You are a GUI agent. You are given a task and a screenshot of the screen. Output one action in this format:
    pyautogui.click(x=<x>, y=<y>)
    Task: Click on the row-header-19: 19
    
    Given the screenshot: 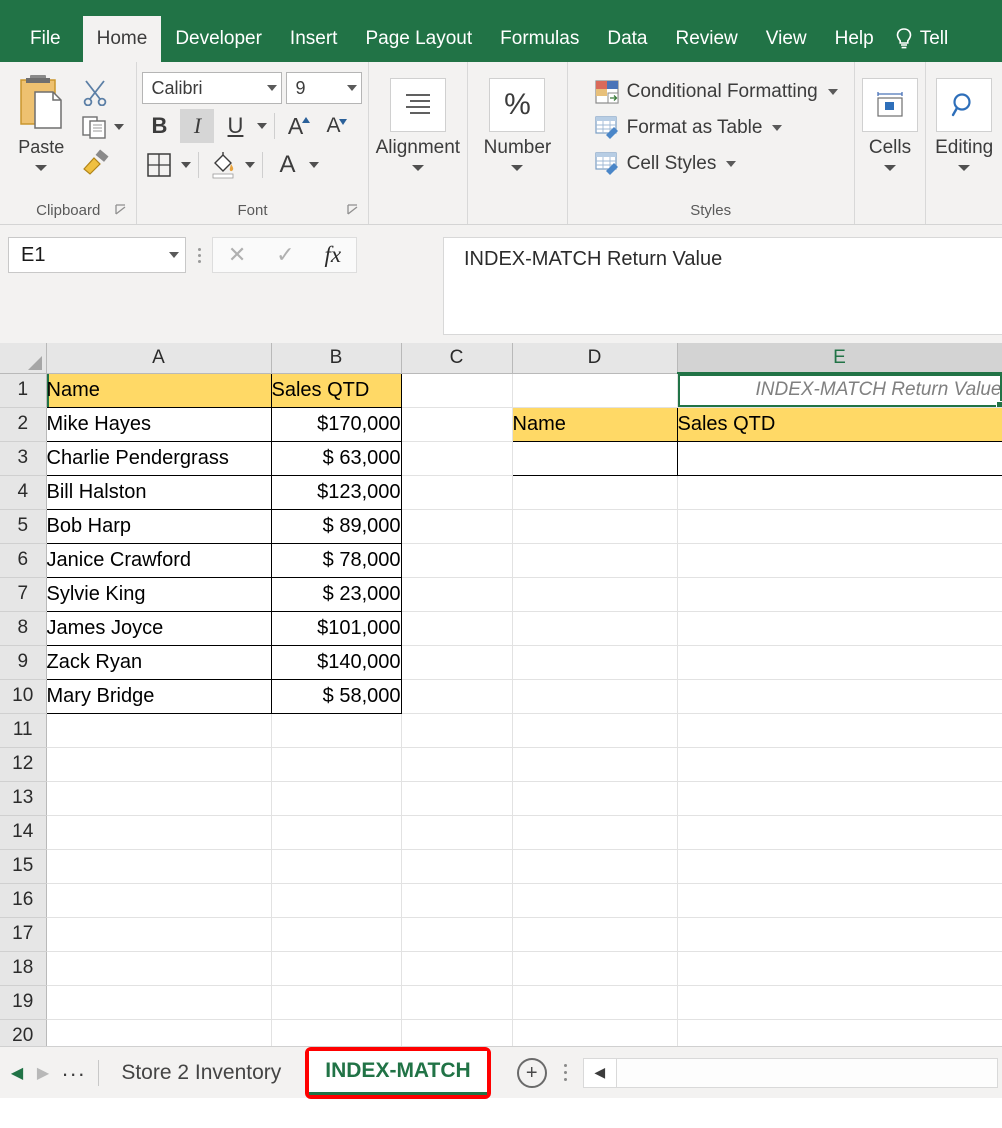 What is the action you would take?
    pyautogui.click(x=23, y=1002)
    